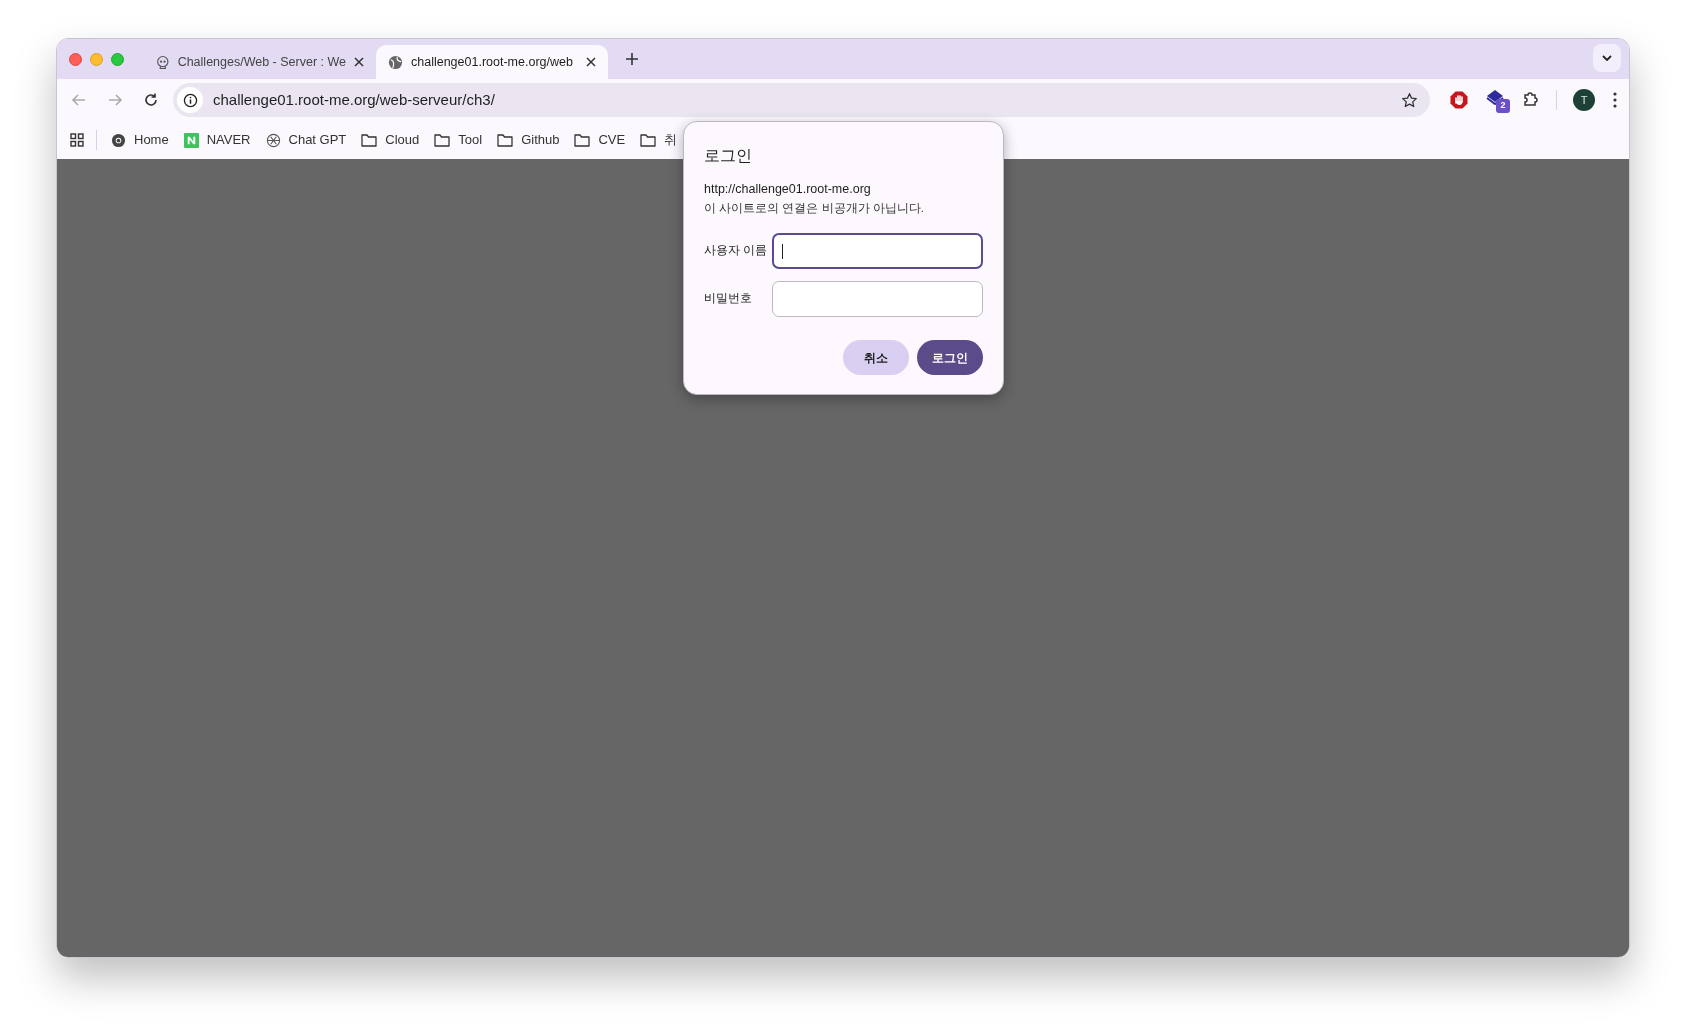 The image size is (1686, 1032). Describe the element at coordinates (1584, 100) in the screenshot. I see `profile-avatar: T` at that location.